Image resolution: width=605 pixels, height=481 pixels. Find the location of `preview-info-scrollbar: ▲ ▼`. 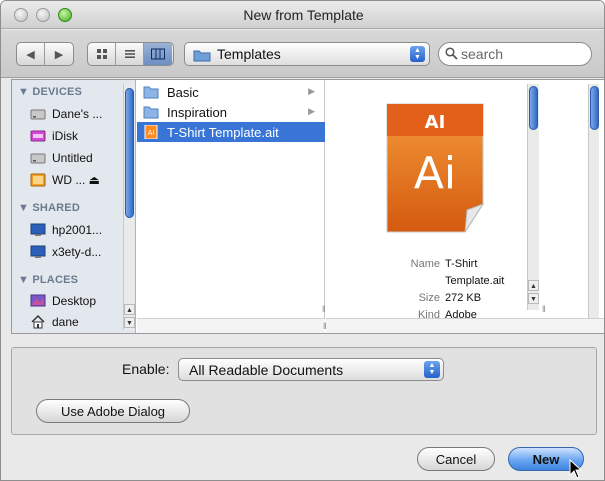

preview-info-scrollbar: ▲ ▼ is located at coordinates (533, 197).